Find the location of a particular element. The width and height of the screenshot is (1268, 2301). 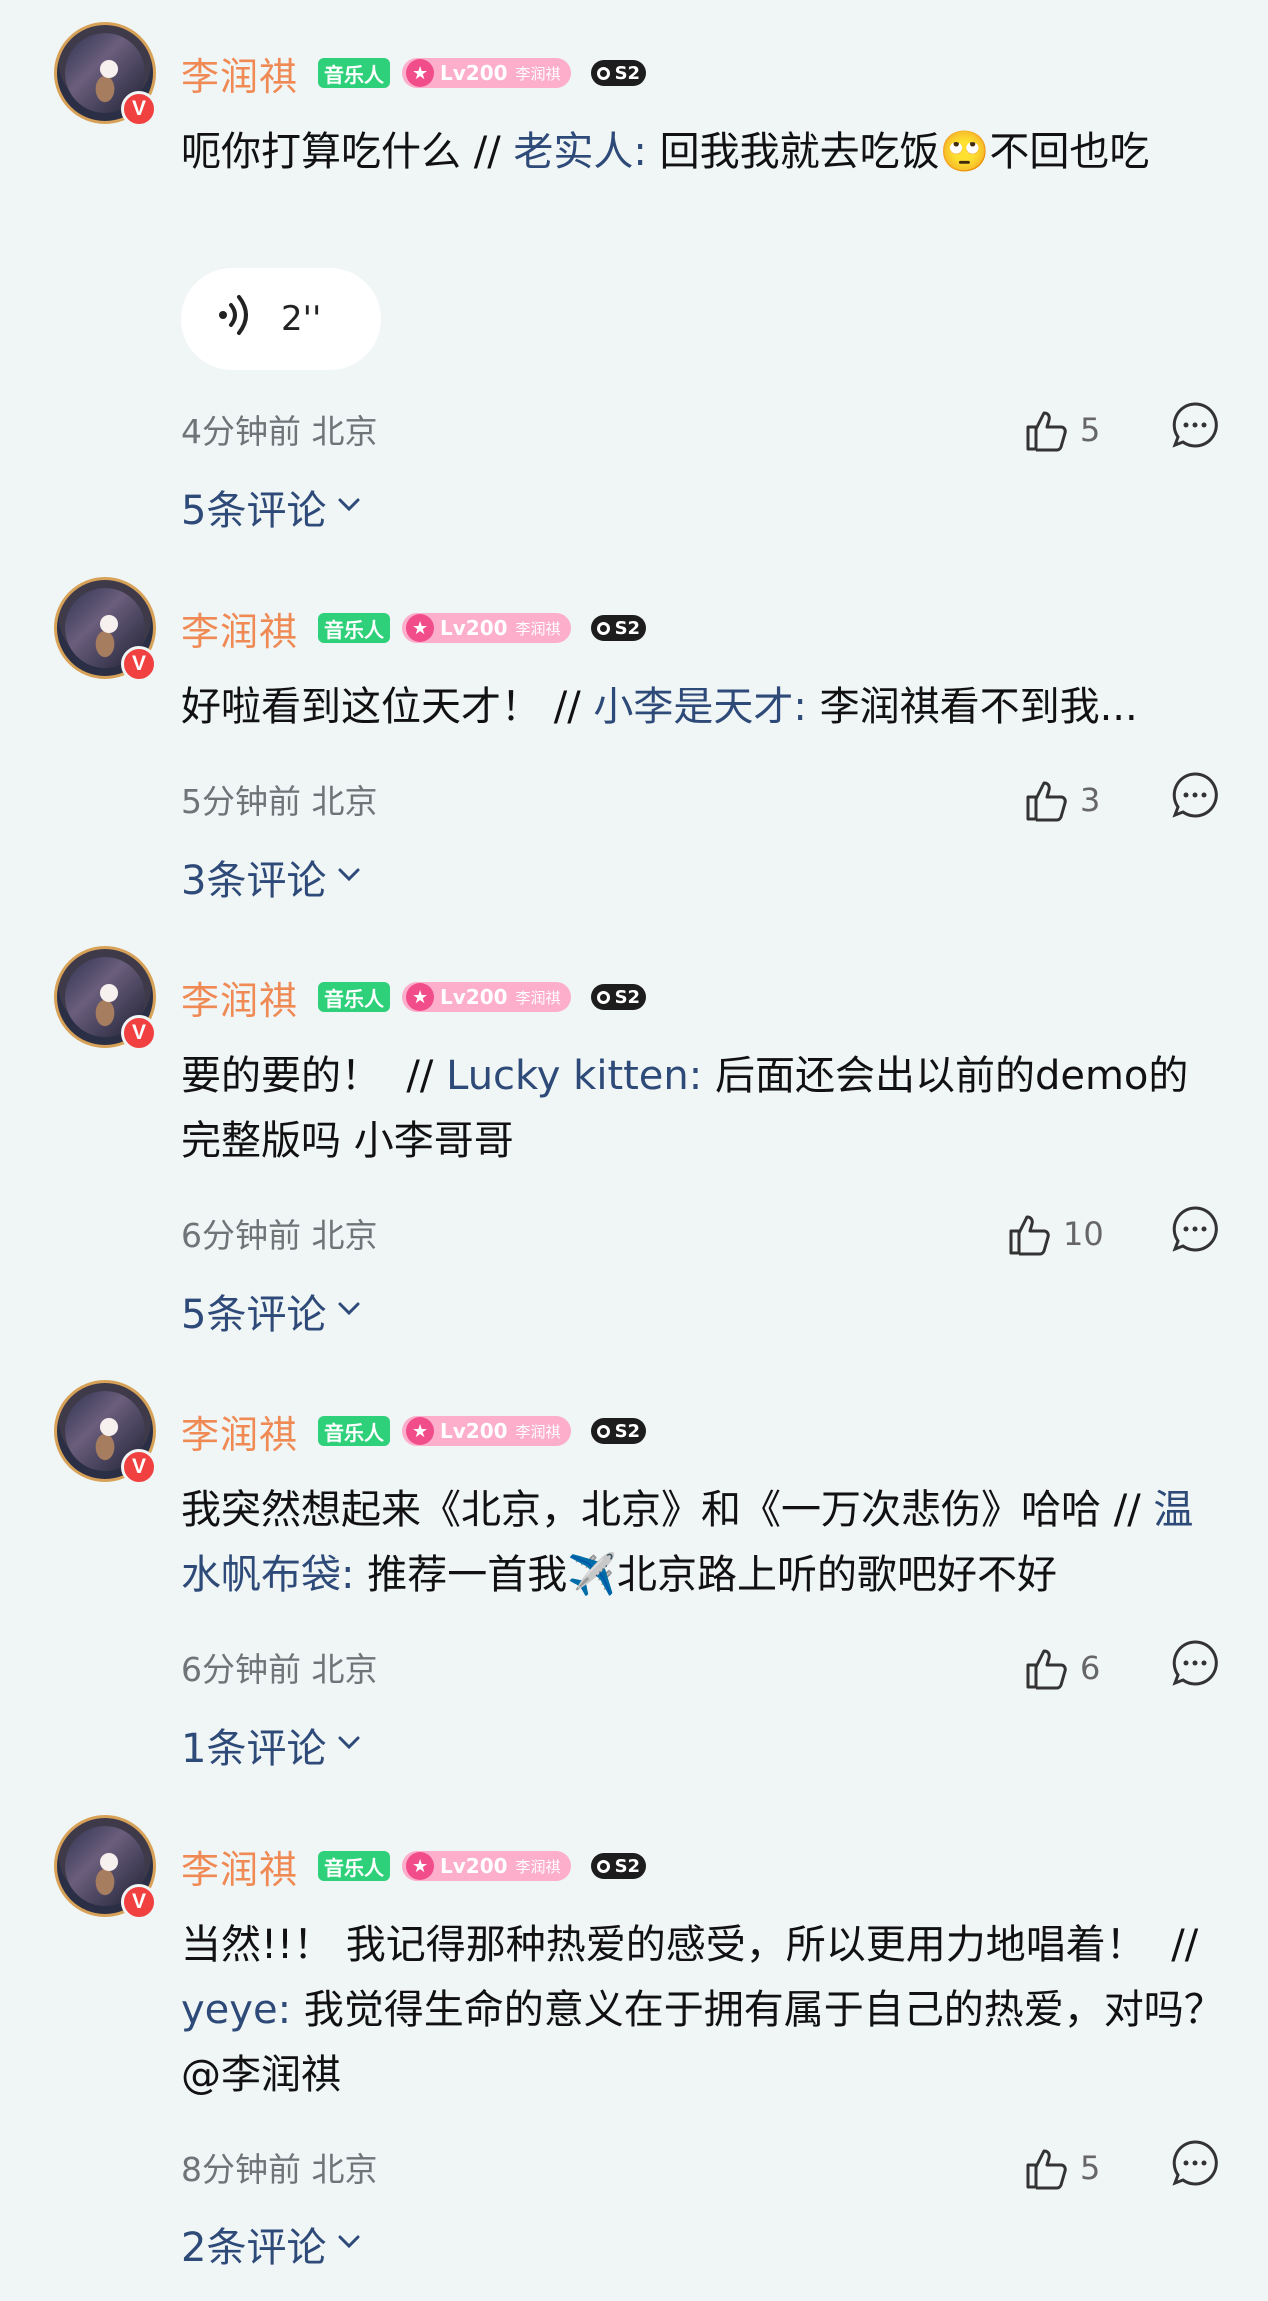

expand-replies-button: 3条评论 is located at coordinates (272, 877).